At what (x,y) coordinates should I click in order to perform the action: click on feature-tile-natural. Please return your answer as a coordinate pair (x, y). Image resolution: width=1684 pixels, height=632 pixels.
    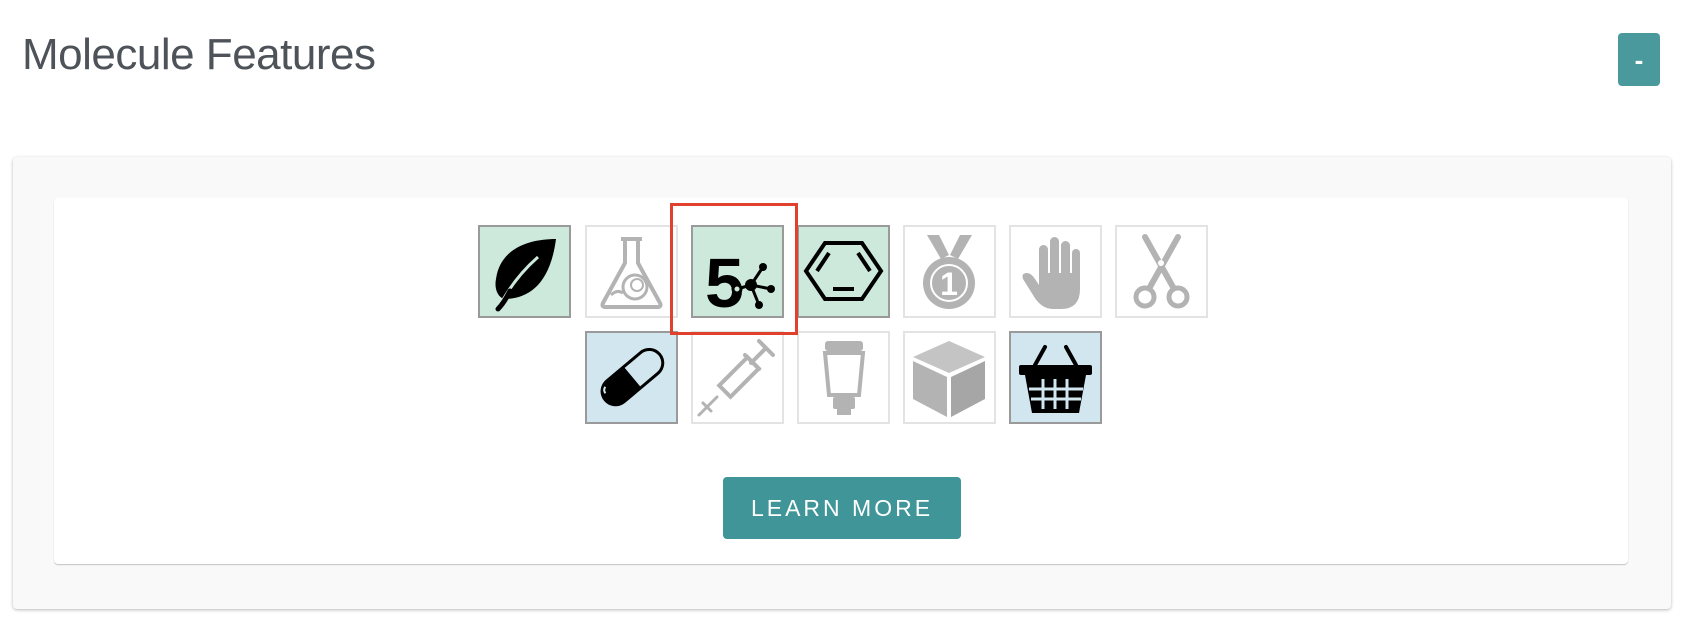
    Looking at the image, I should click on (524, 271).